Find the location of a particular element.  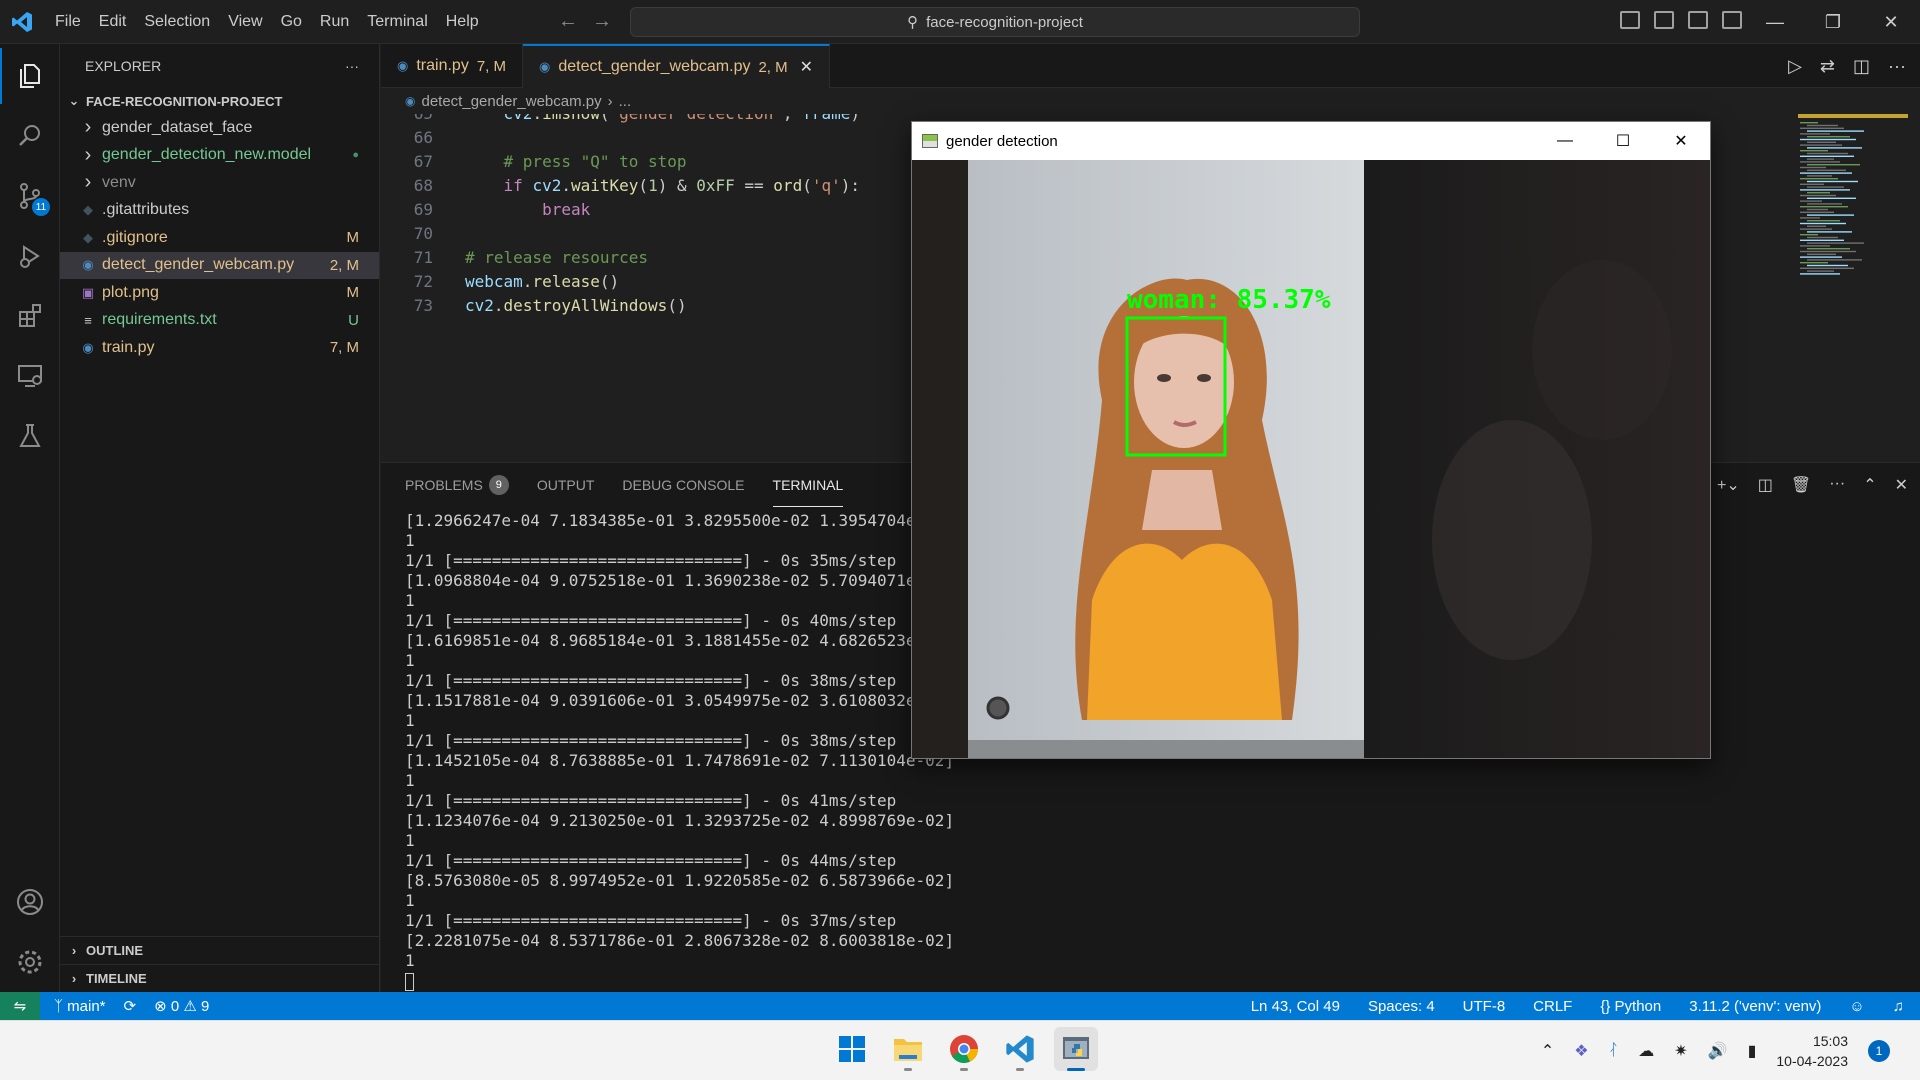

window-close-icon: ✕ is located at coordinates (1681, 141).